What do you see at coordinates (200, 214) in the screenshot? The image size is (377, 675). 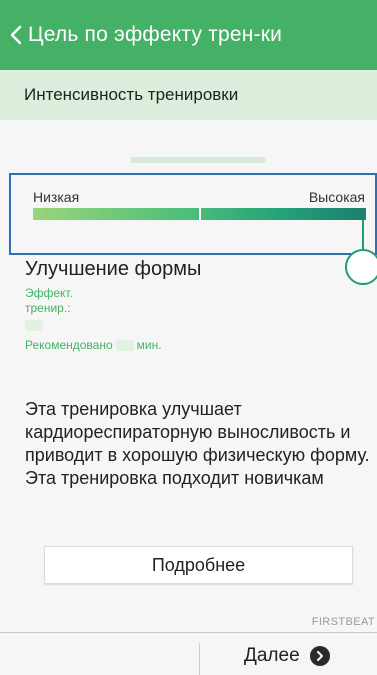 I see `bar-divider` at bounding box center [200, 214].